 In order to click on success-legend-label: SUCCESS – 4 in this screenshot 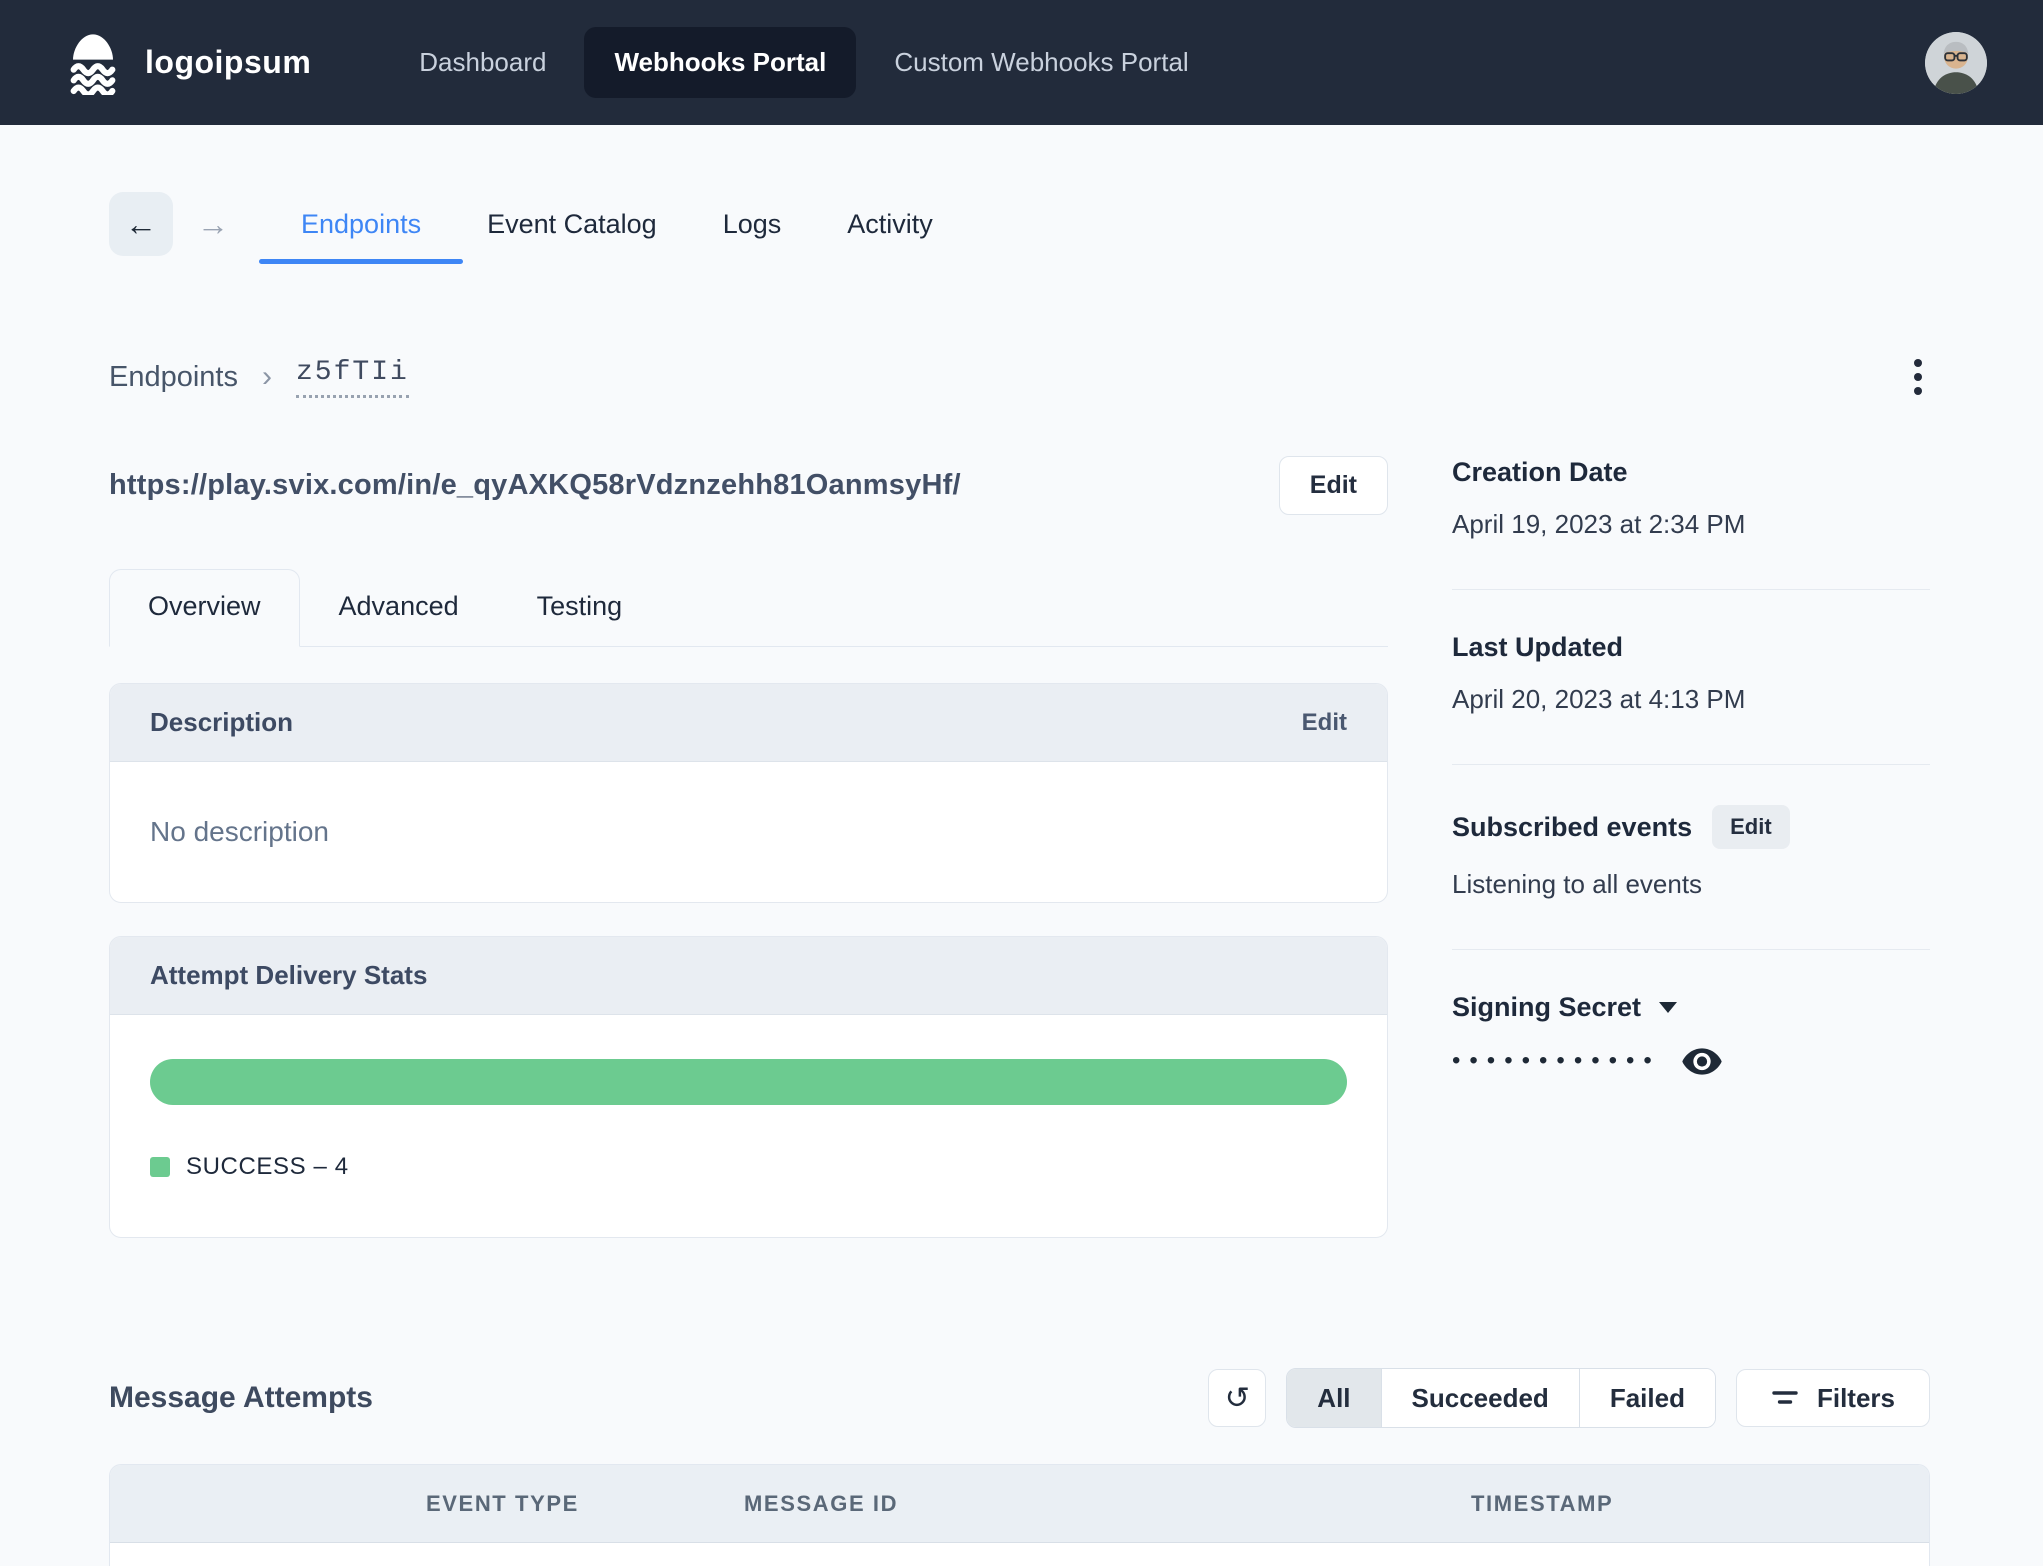, I will do `click(267, 1166)`.